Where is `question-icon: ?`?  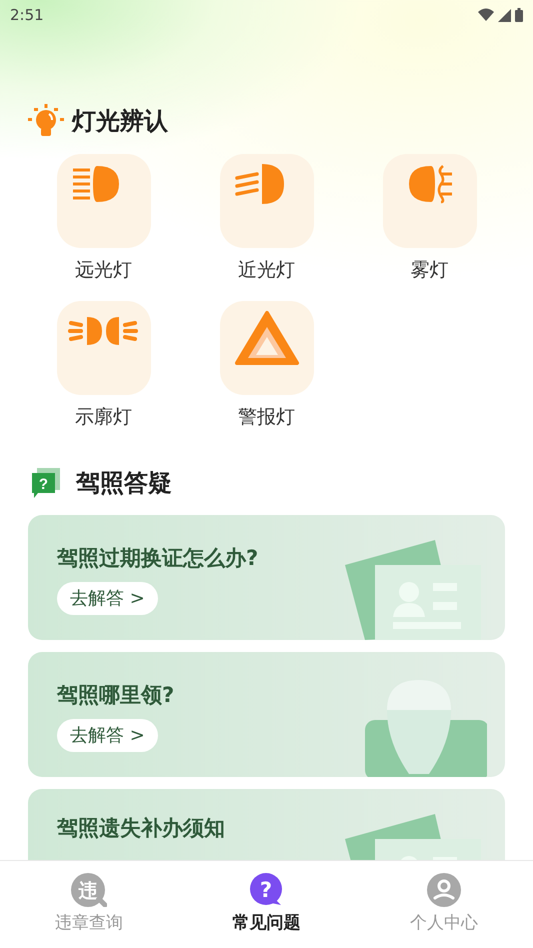
question-icon: ? is located at coordinates (266, 890).